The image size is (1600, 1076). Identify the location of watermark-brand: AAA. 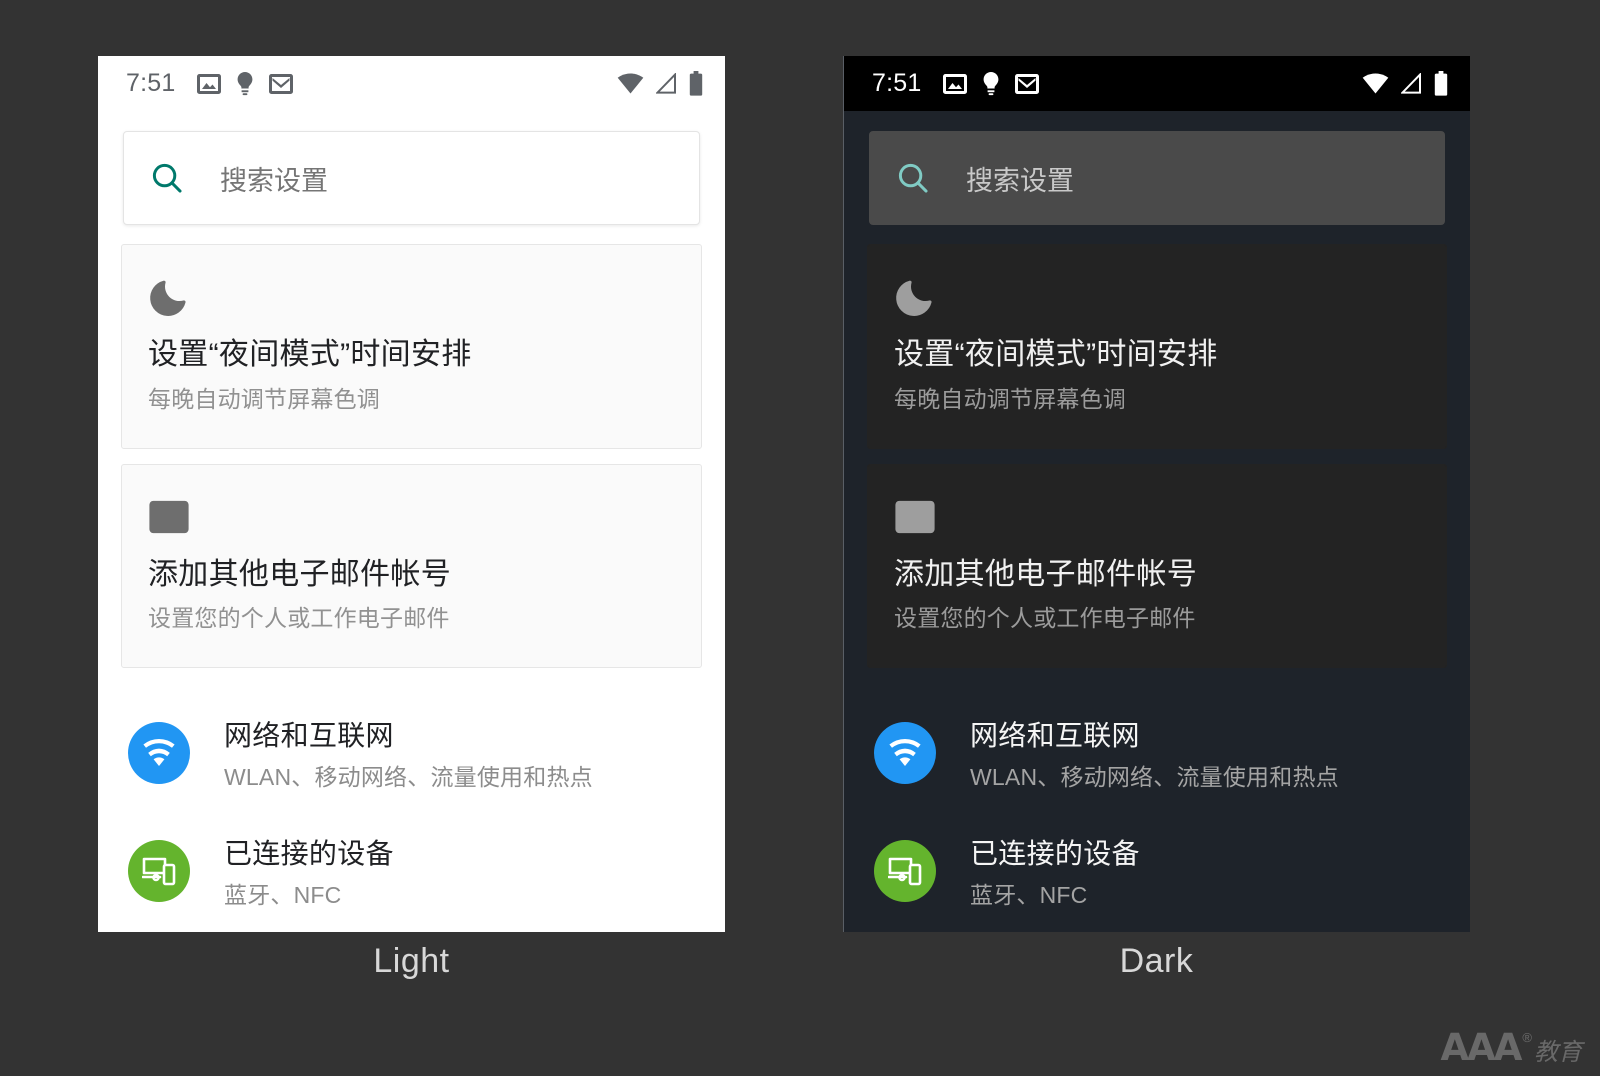
(1481, 1047).